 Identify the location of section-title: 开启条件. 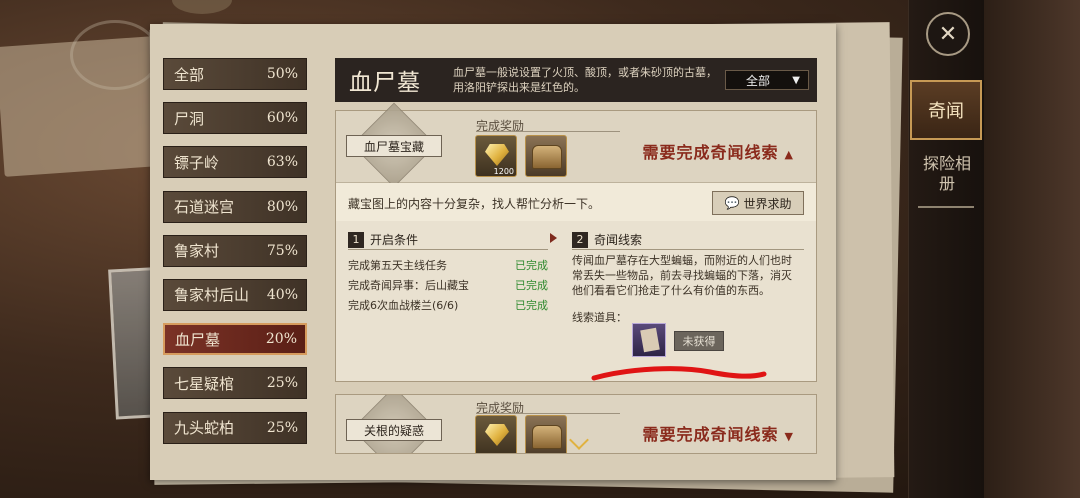
(394, 240).